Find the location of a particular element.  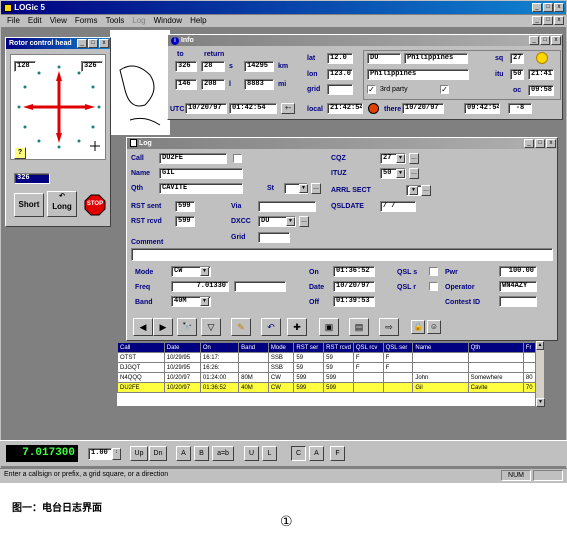

rotor-input: 326 is located at coordinates (32, 178).